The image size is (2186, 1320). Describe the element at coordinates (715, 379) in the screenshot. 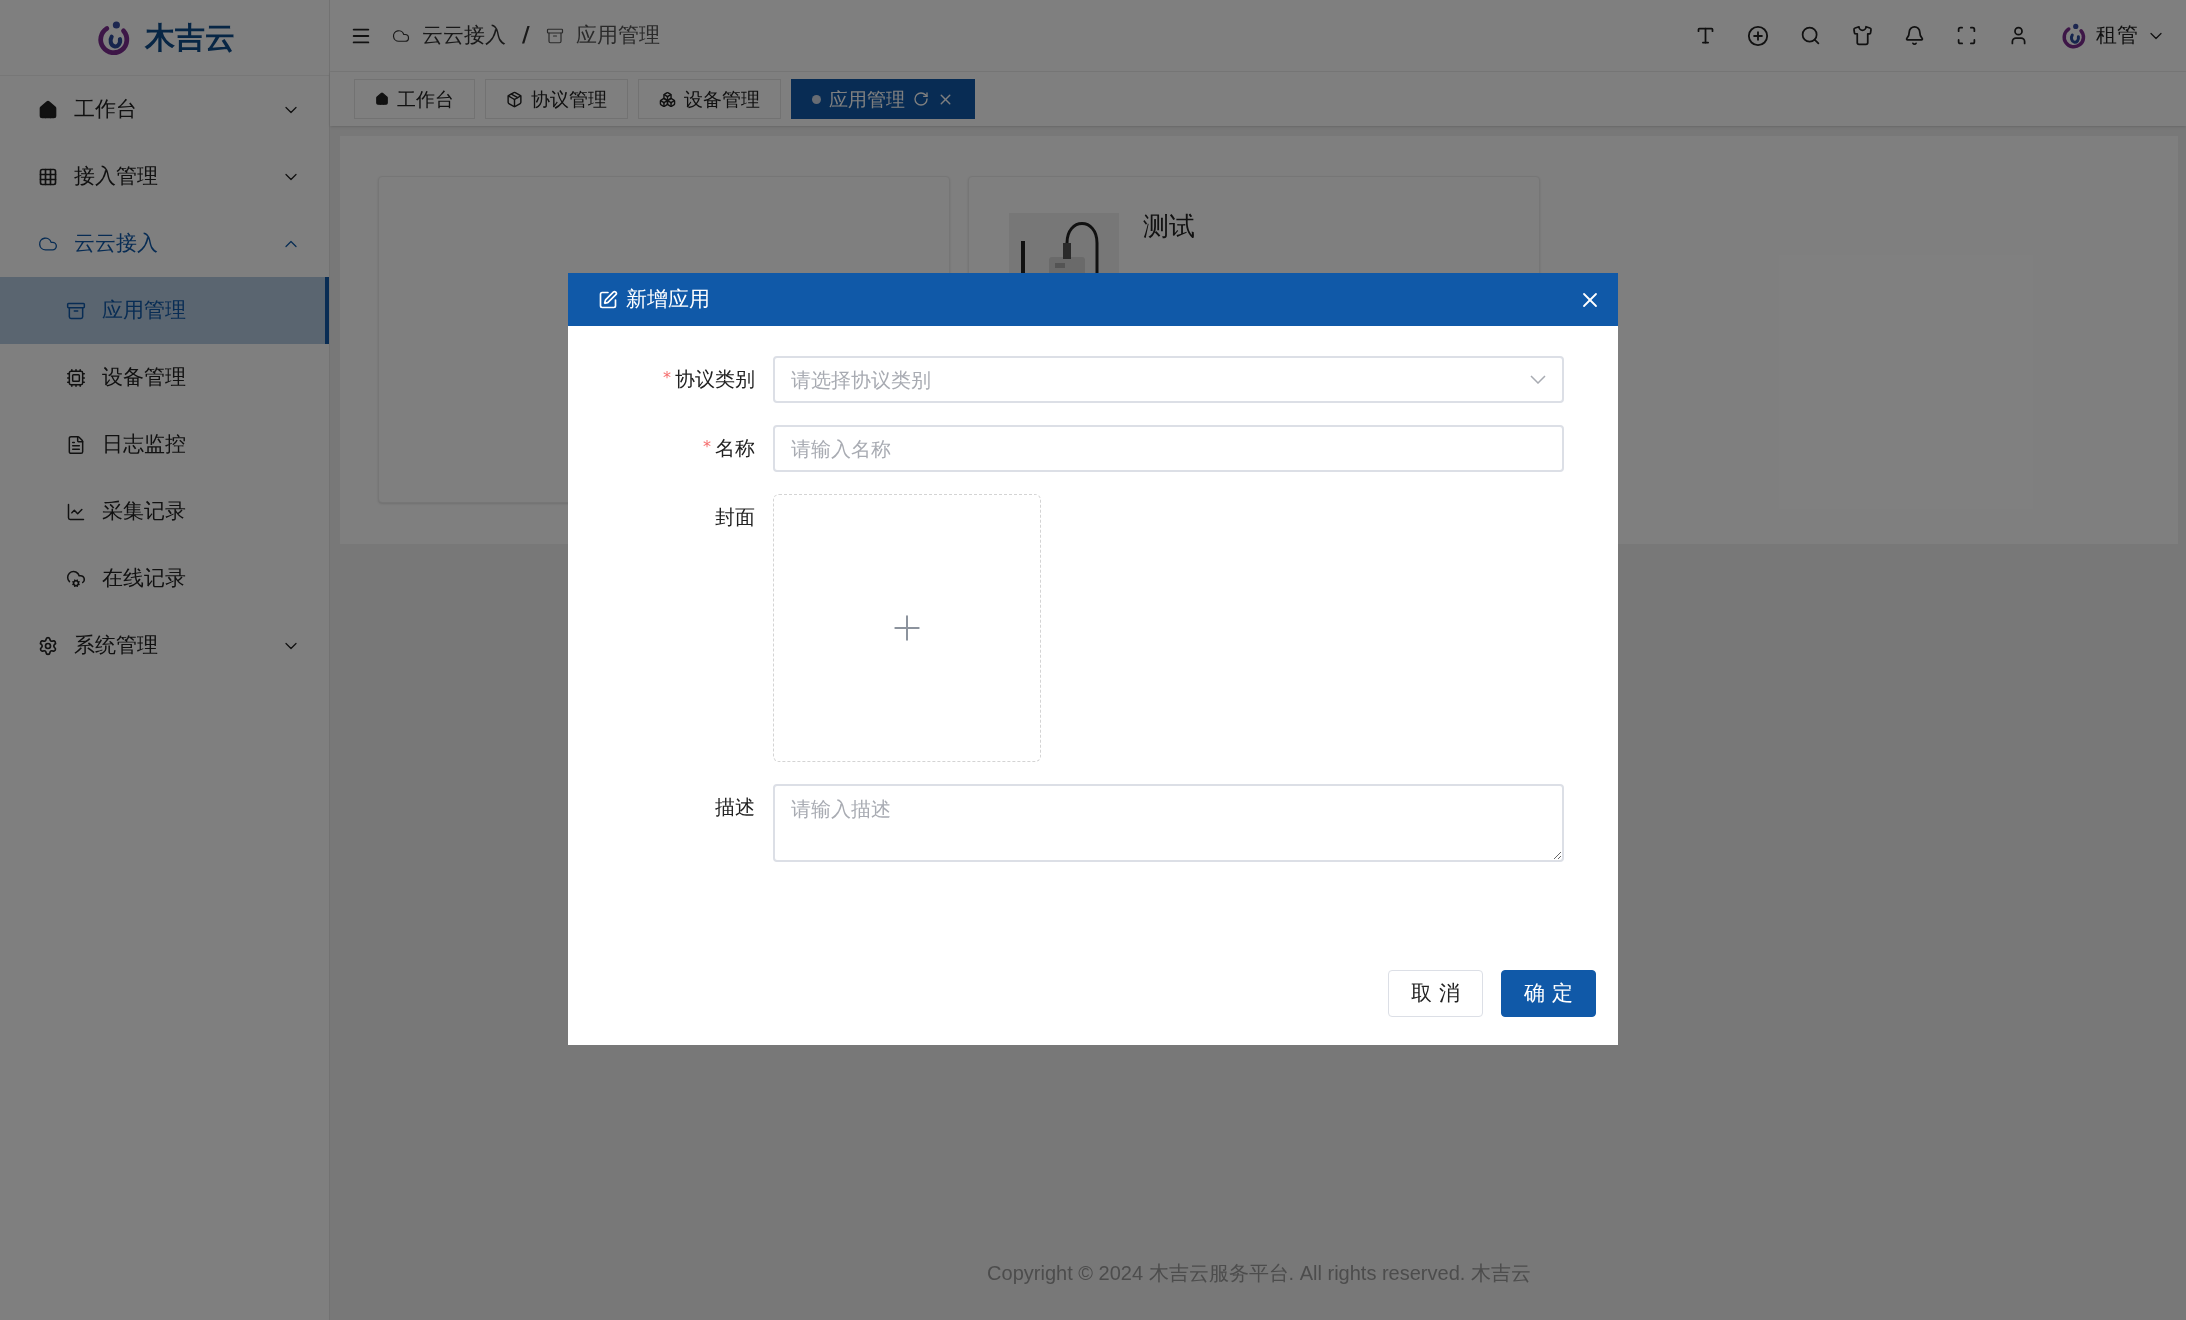

I see `field-label: 协议类别` at that location.